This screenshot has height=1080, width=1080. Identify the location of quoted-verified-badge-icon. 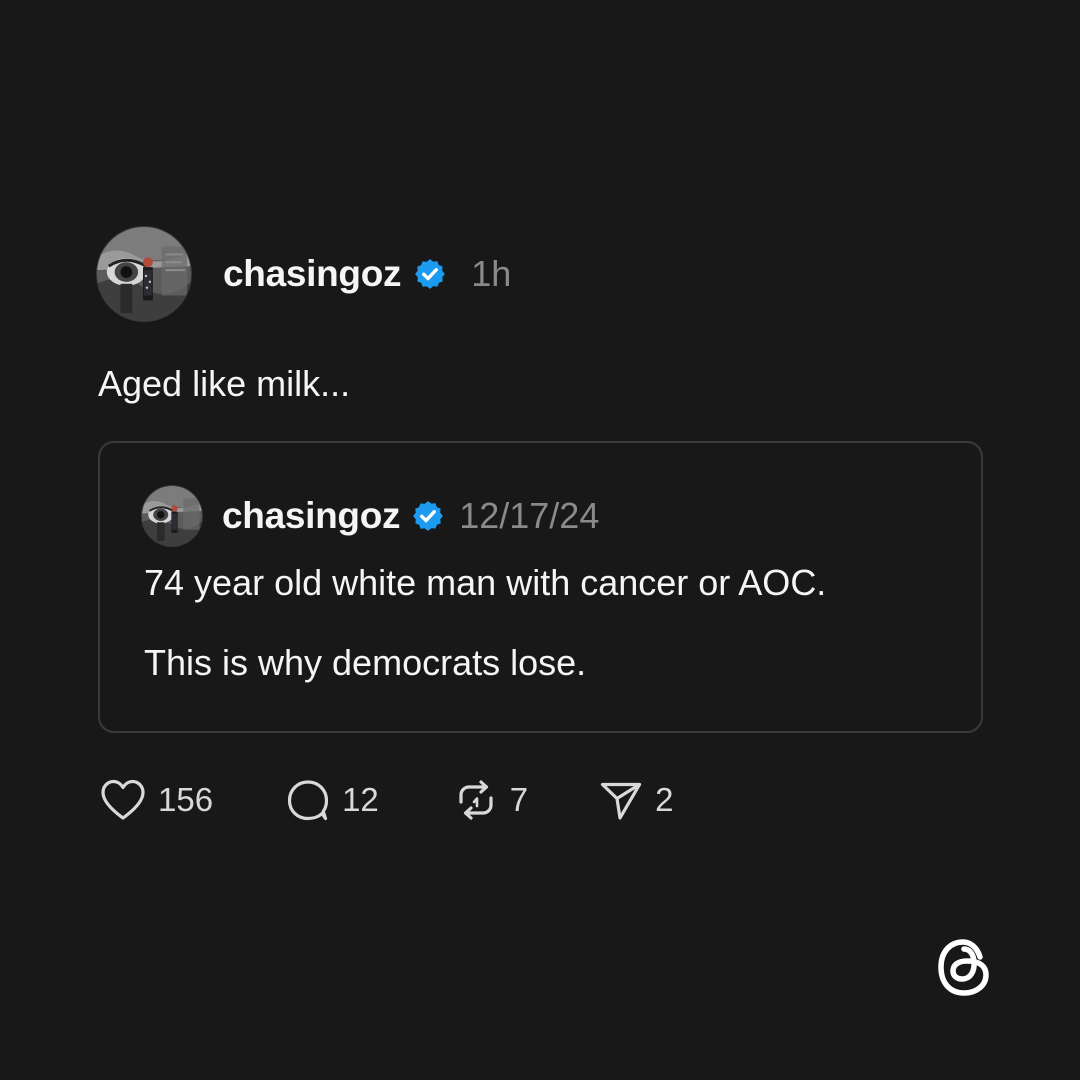
(428, 516).